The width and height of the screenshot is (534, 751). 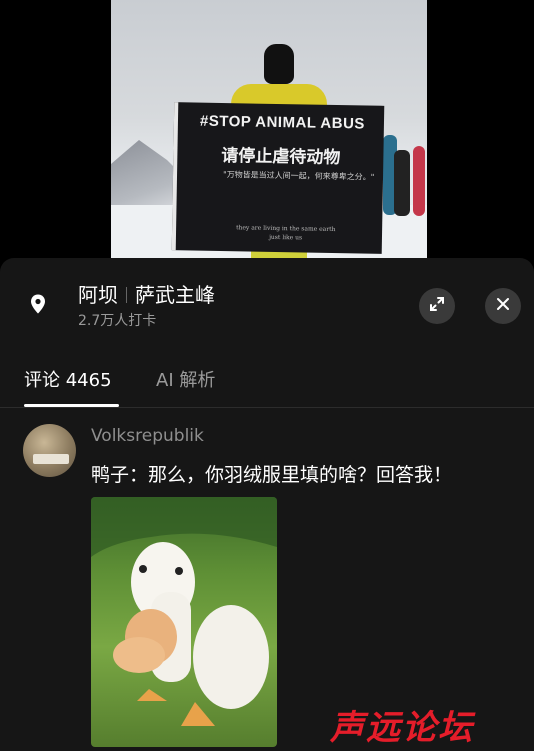 I want to click on forum-watermark: 声远论坛, so click(x=402, y=728).